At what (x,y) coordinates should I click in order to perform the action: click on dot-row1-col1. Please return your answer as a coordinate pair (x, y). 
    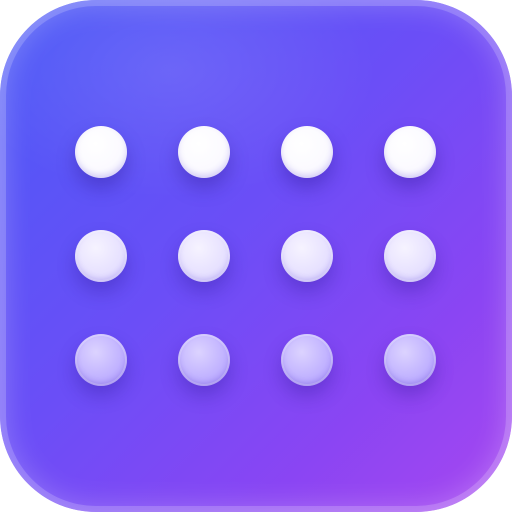
    Looking at the image, I should click on (101, 152).